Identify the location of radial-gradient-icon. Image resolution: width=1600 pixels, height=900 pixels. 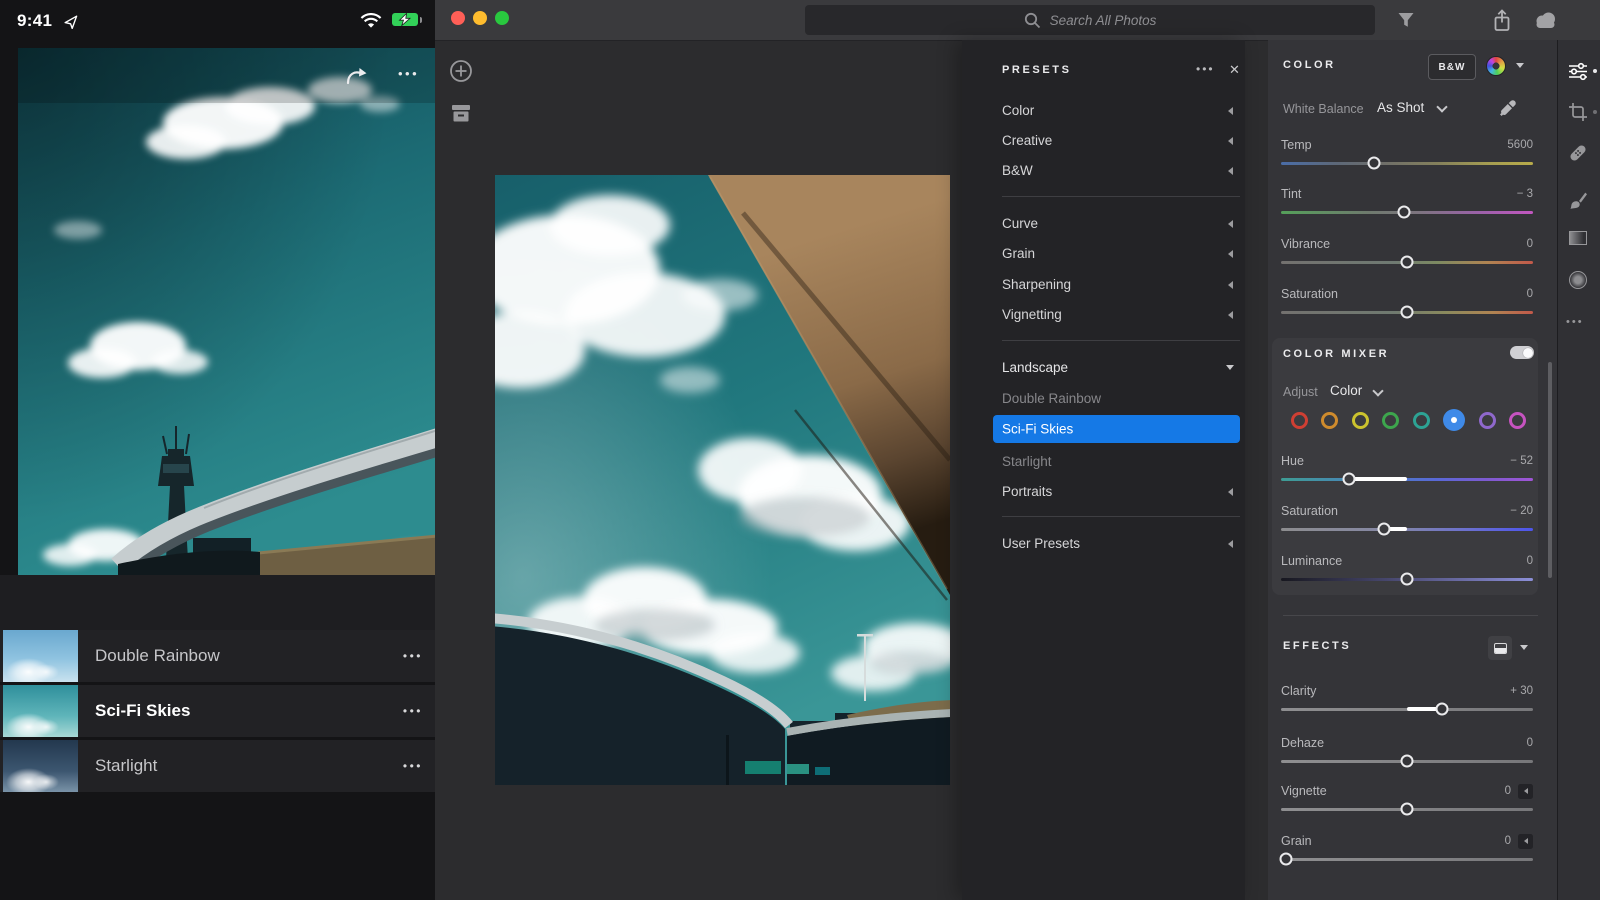
(1578, 280).